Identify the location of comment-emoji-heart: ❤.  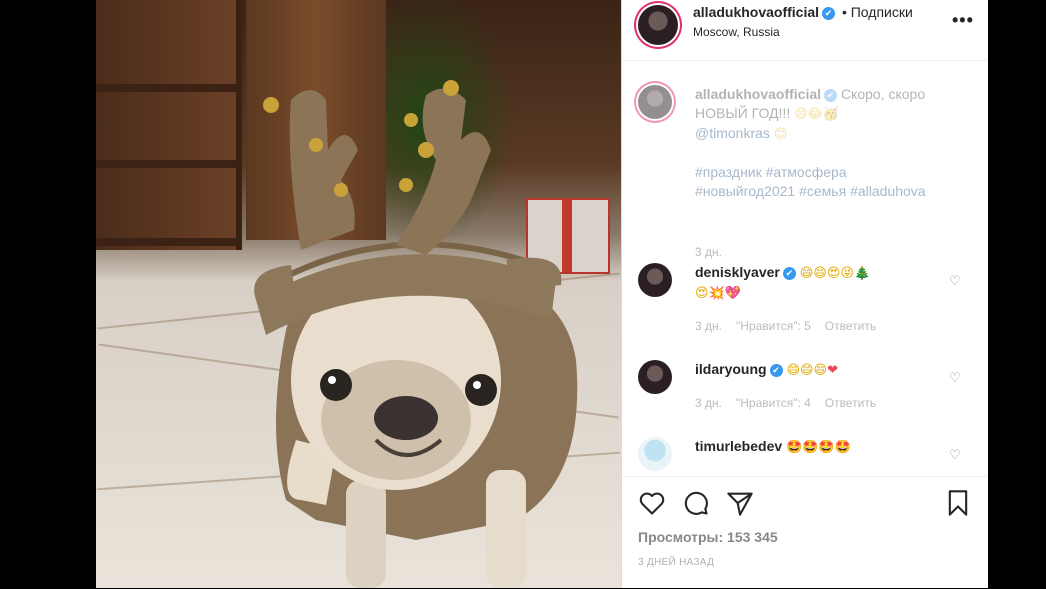
(833, 370).